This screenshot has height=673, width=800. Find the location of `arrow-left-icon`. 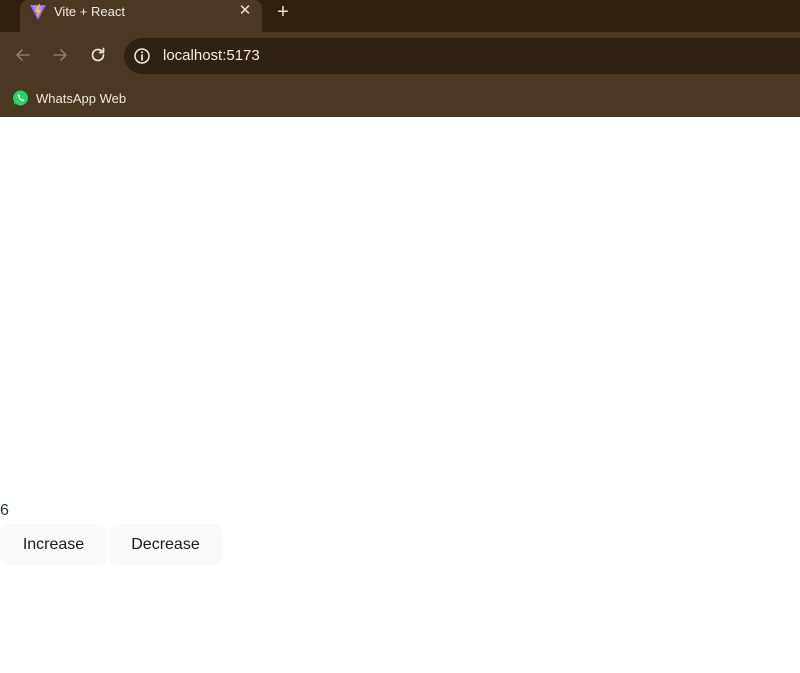

arrow-left-icon is located at coordinates (23, 55).